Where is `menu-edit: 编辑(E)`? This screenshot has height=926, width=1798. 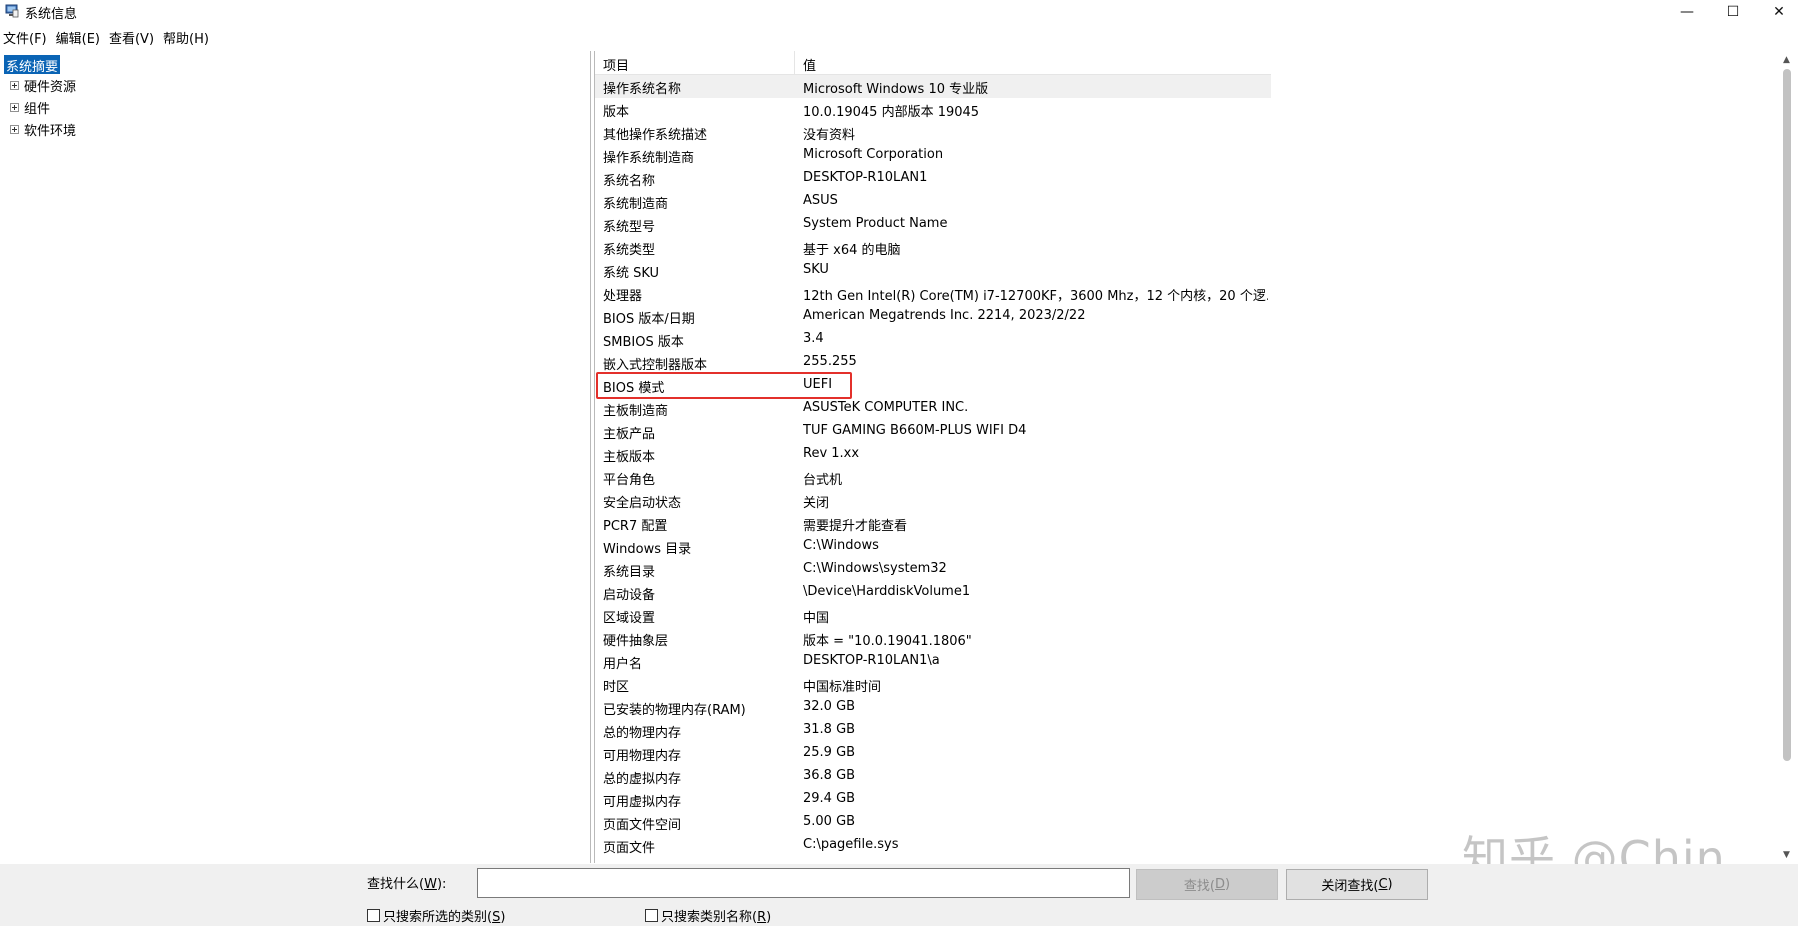 menu-edit: 编辑(E) is located at coordinates (79, 36).